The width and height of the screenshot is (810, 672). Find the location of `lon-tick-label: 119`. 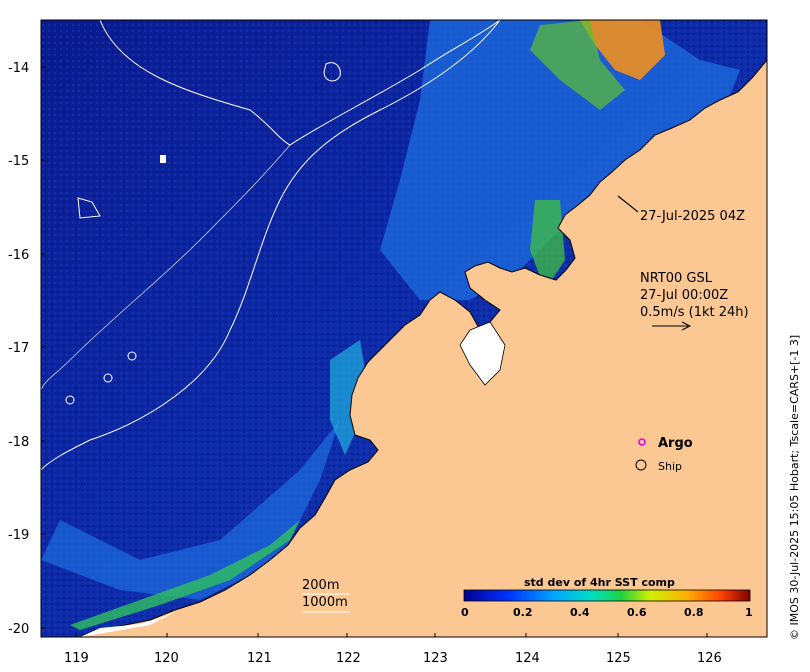

lon-tick-label: 119 is located at coordinates (76, 658).